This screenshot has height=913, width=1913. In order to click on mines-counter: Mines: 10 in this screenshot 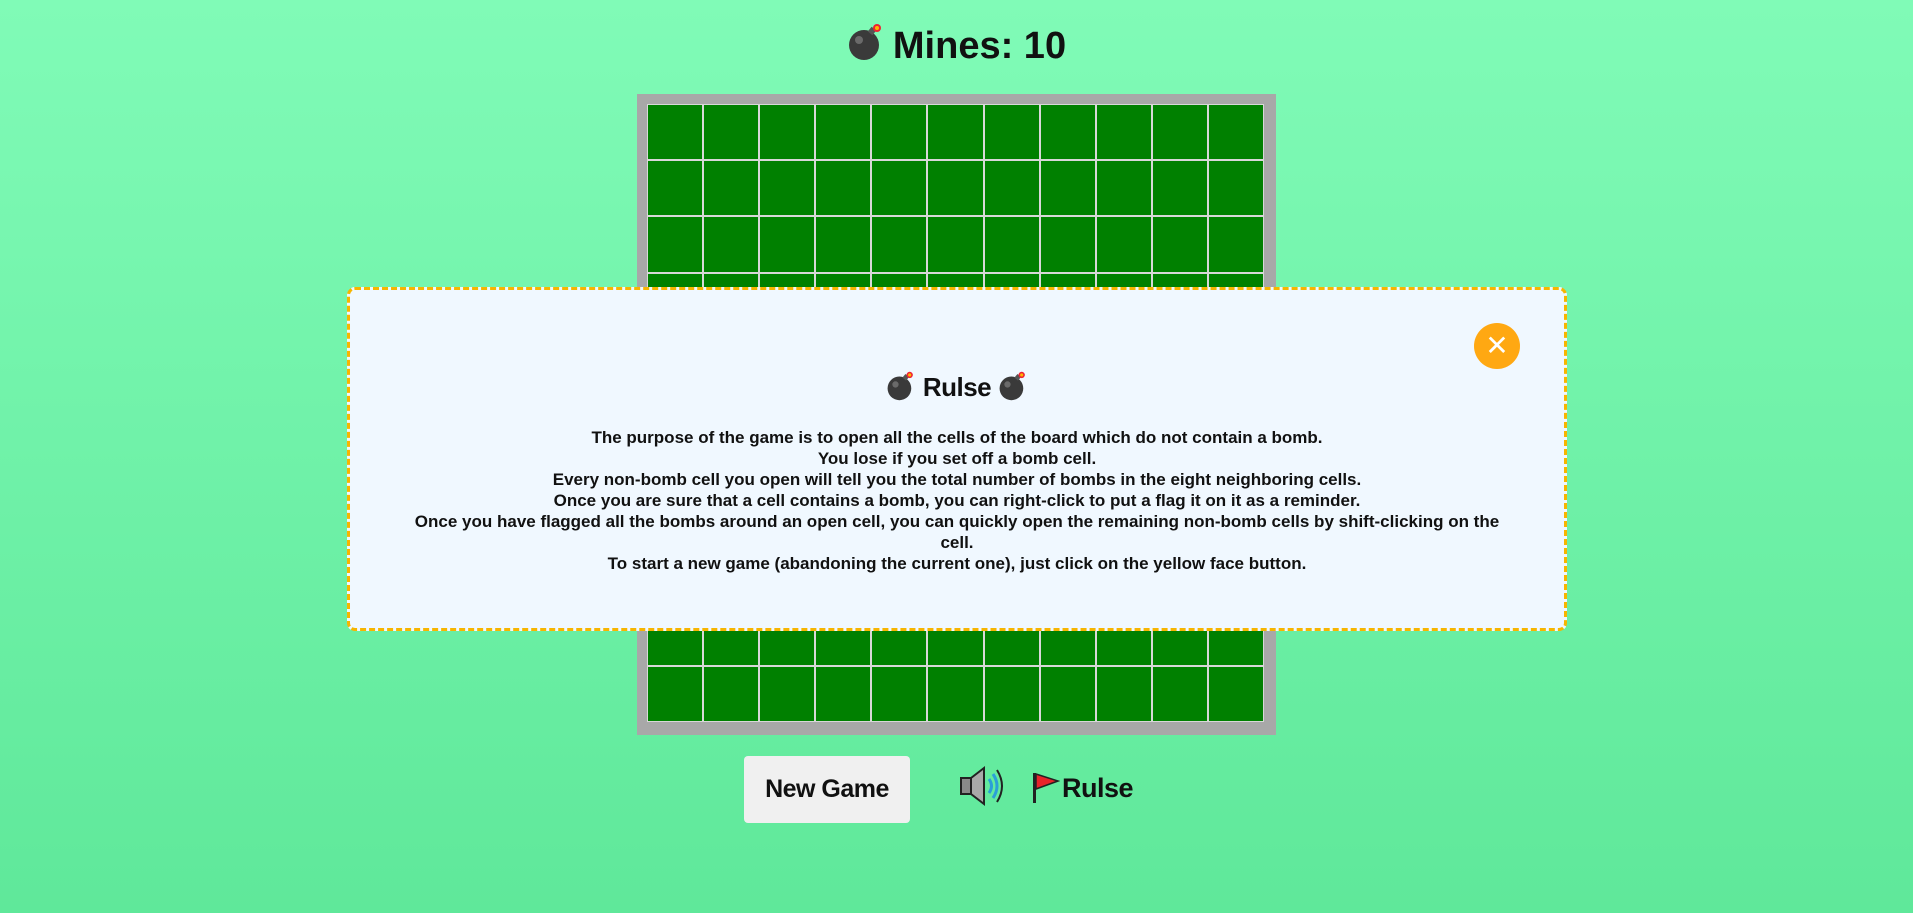, I will do `click(956, 47)`.